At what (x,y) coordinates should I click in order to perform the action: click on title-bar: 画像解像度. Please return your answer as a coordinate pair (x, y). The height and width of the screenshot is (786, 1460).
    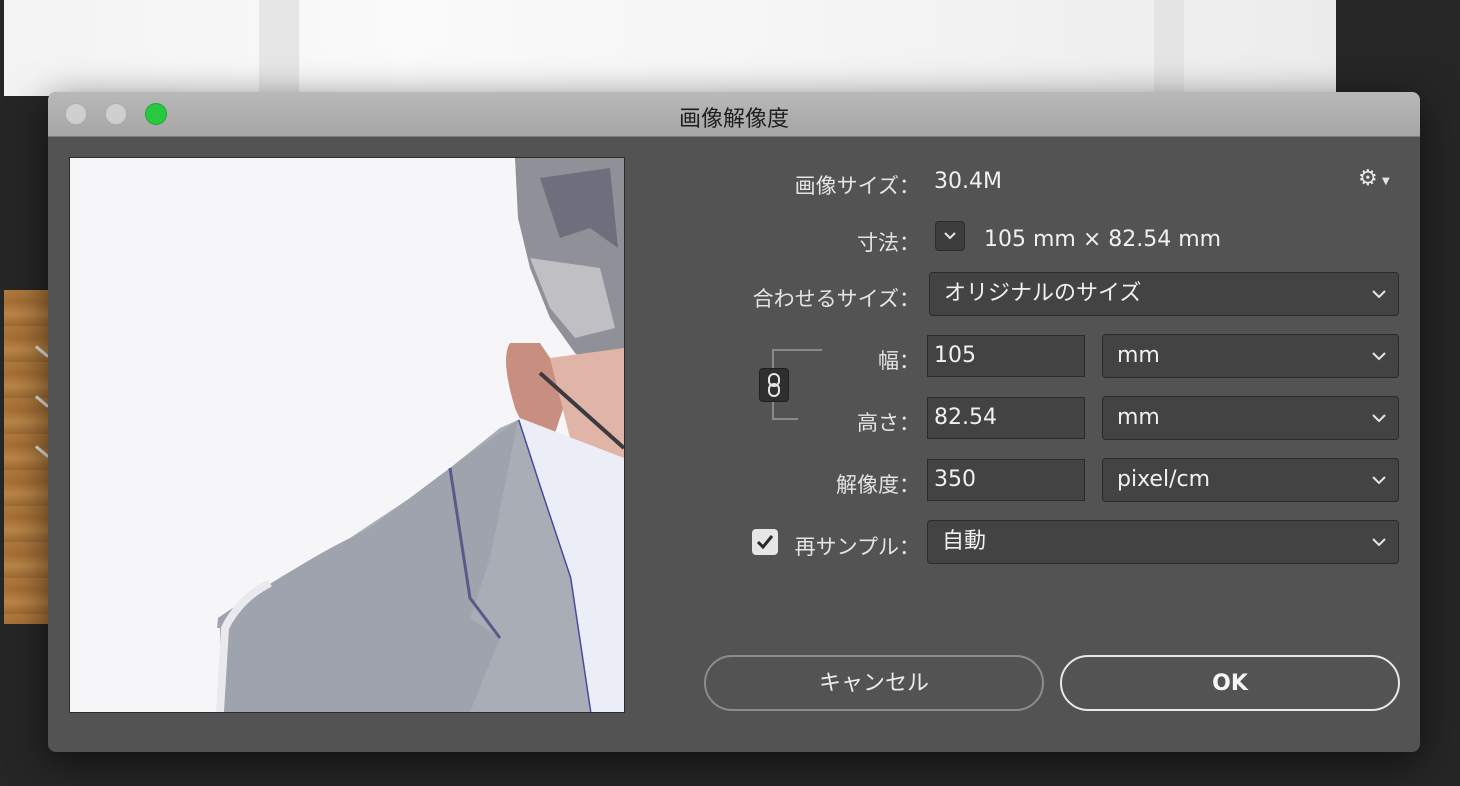
    Looking at the image, I should click on (734, 114).